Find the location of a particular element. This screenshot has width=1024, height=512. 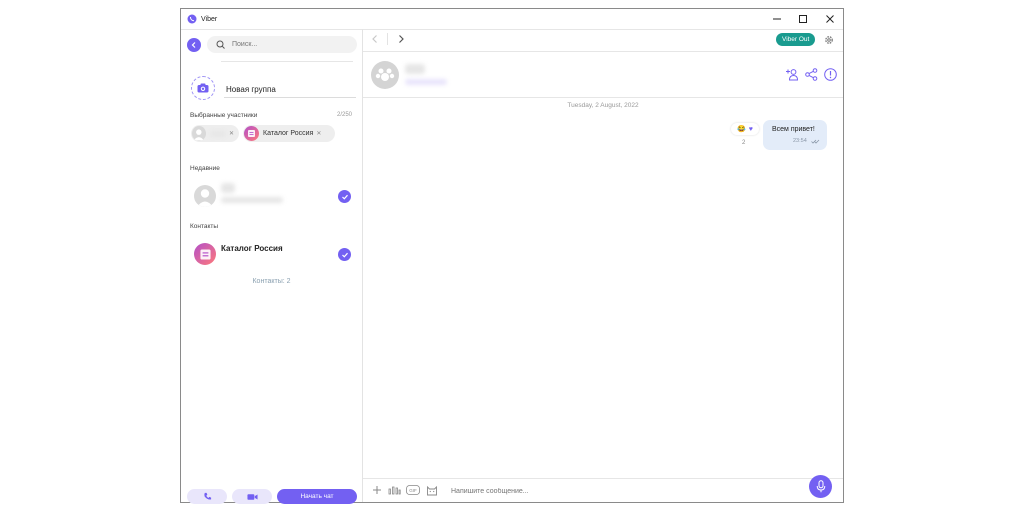

audio-icon is located at coordinates (394, 490).